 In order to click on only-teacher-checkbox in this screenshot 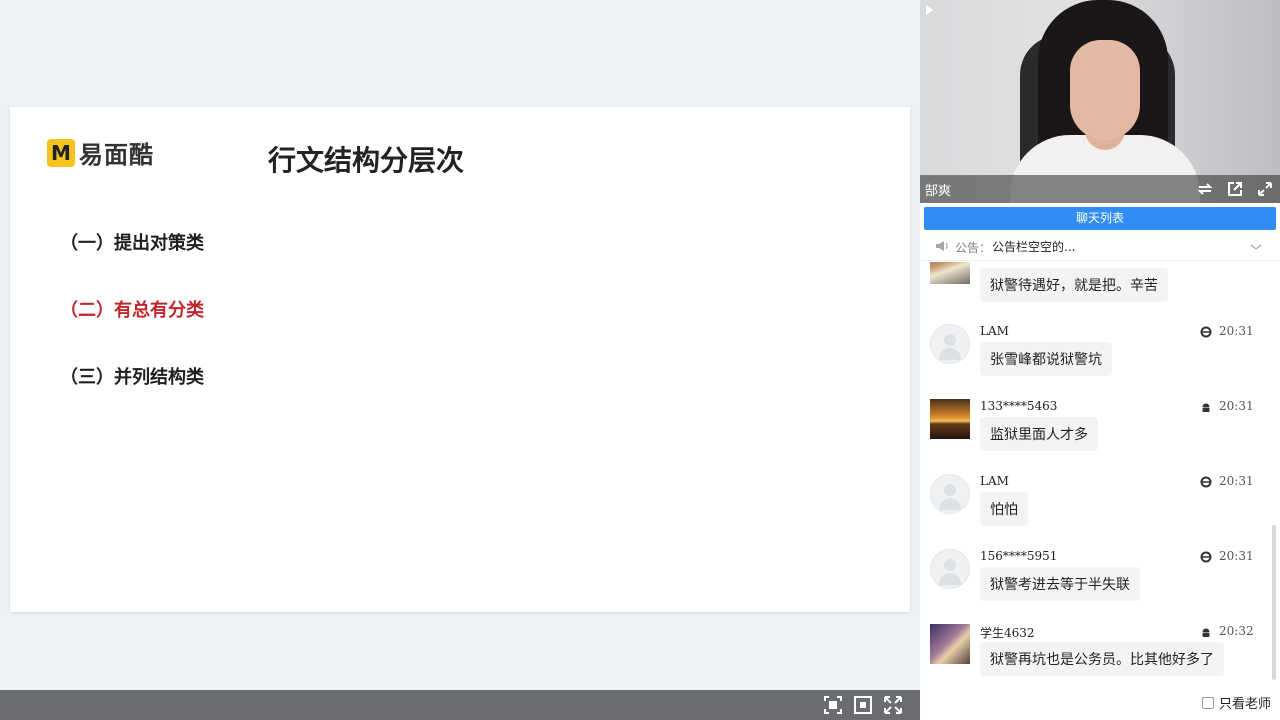, I will do `click(1208, 702)`.